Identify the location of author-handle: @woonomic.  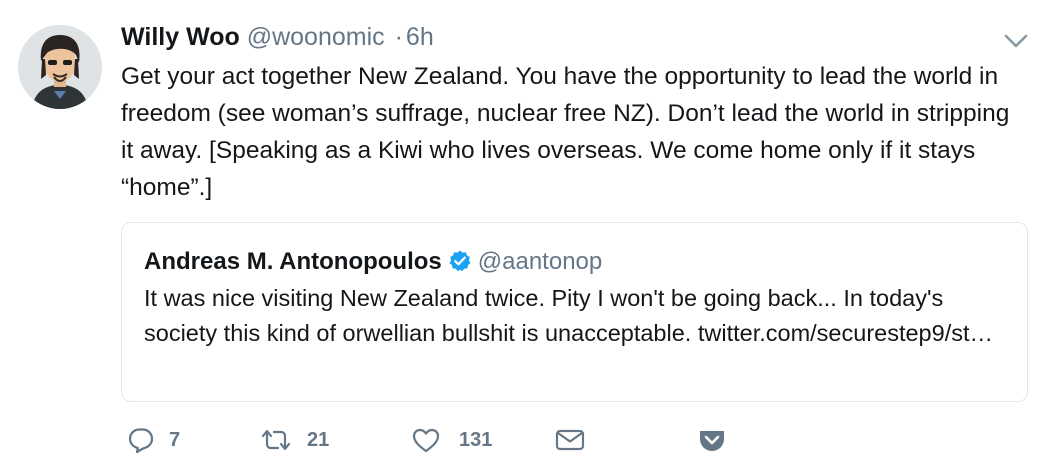
(316, 37).